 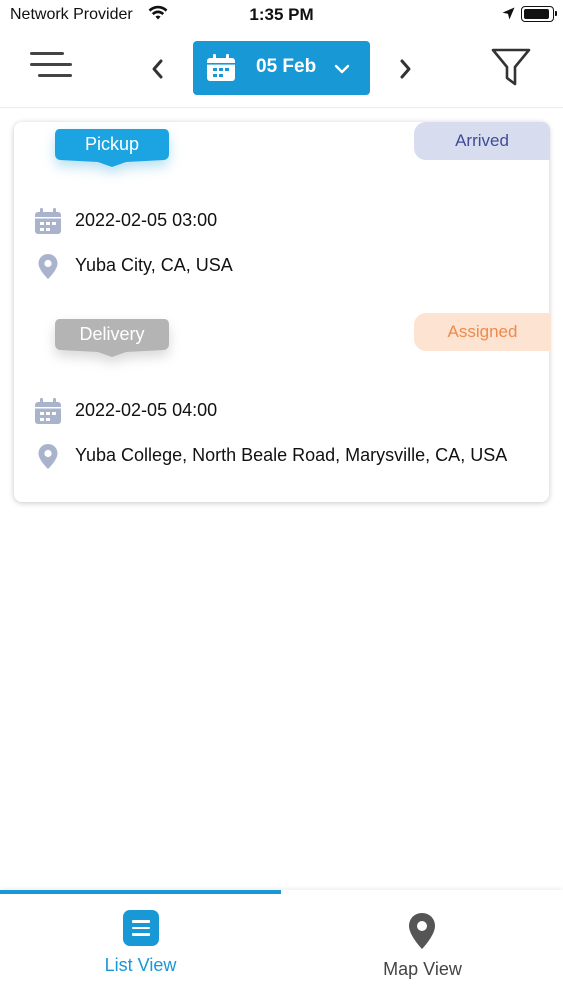 I want to click on previous-date-button, so click(x=158, y=69).